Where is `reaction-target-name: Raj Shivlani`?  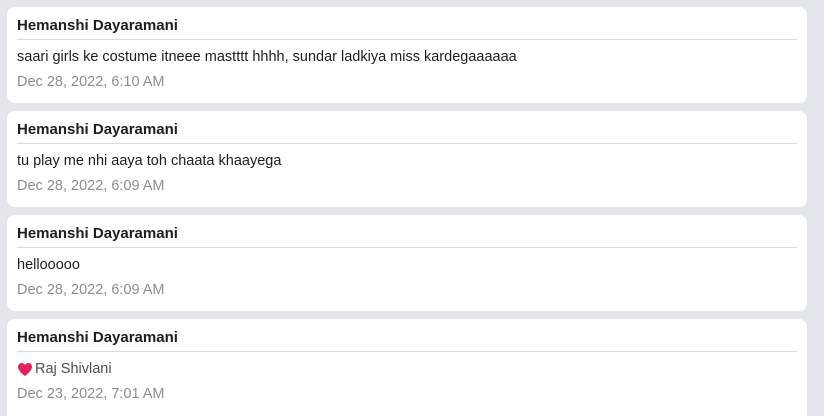
reaction-target-name: Raj Shivlani is located at coordinates (73, 369).